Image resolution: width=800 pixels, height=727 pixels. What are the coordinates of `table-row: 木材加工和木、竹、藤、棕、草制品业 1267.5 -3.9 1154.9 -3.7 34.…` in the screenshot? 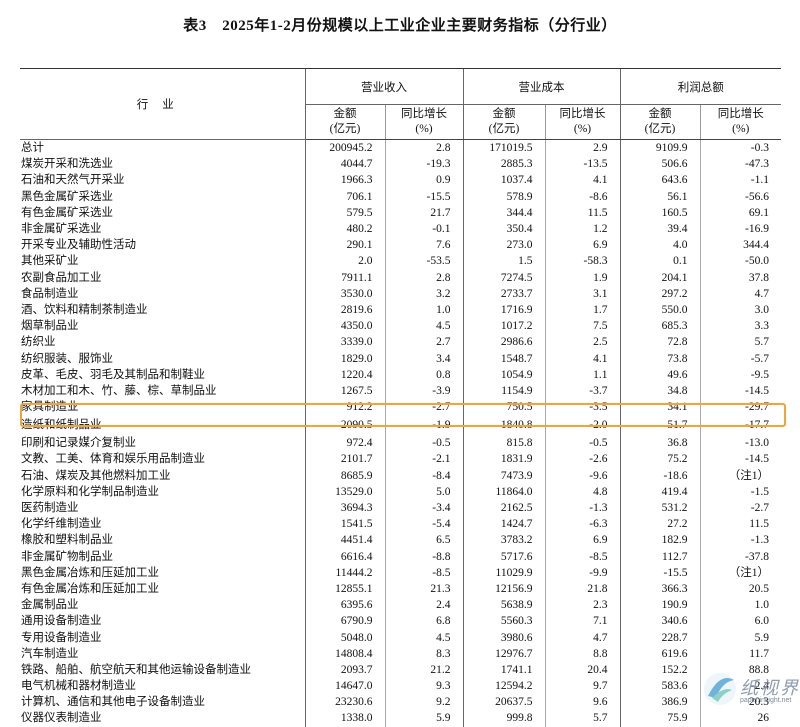 It's located at (400, 390).